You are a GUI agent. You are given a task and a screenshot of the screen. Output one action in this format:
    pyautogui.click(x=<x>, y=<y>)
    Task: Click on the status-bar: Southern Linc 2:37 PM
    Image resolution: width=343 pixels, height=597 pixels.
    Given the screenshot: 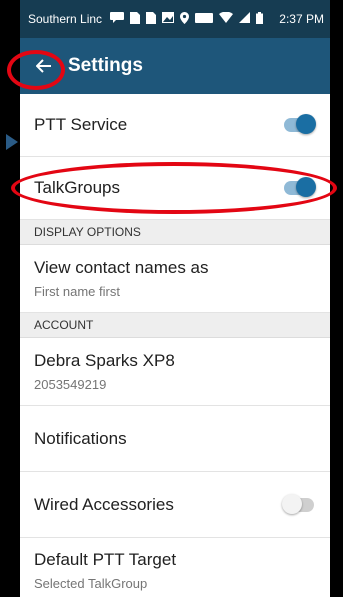 What is the action you would take?
    pyautogui.click(x=175, y=19)
    